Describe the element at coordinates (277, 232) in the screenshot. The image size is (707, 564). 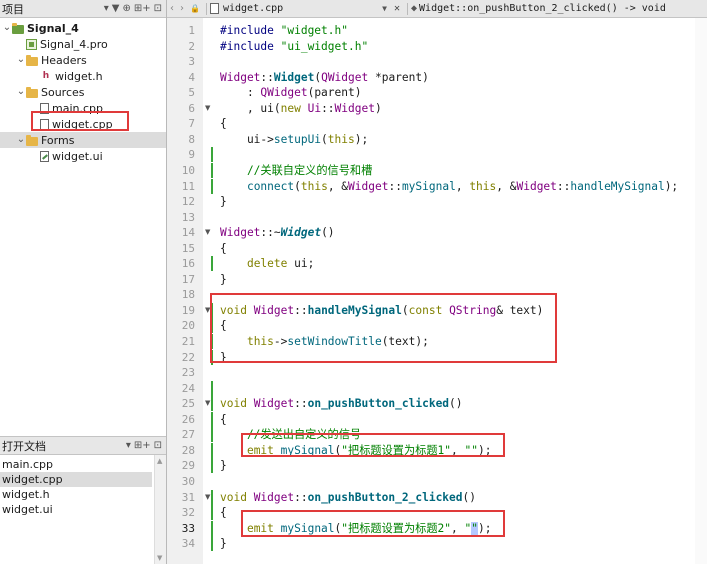
I see `code-line: Widget::~Widget()` at that location.